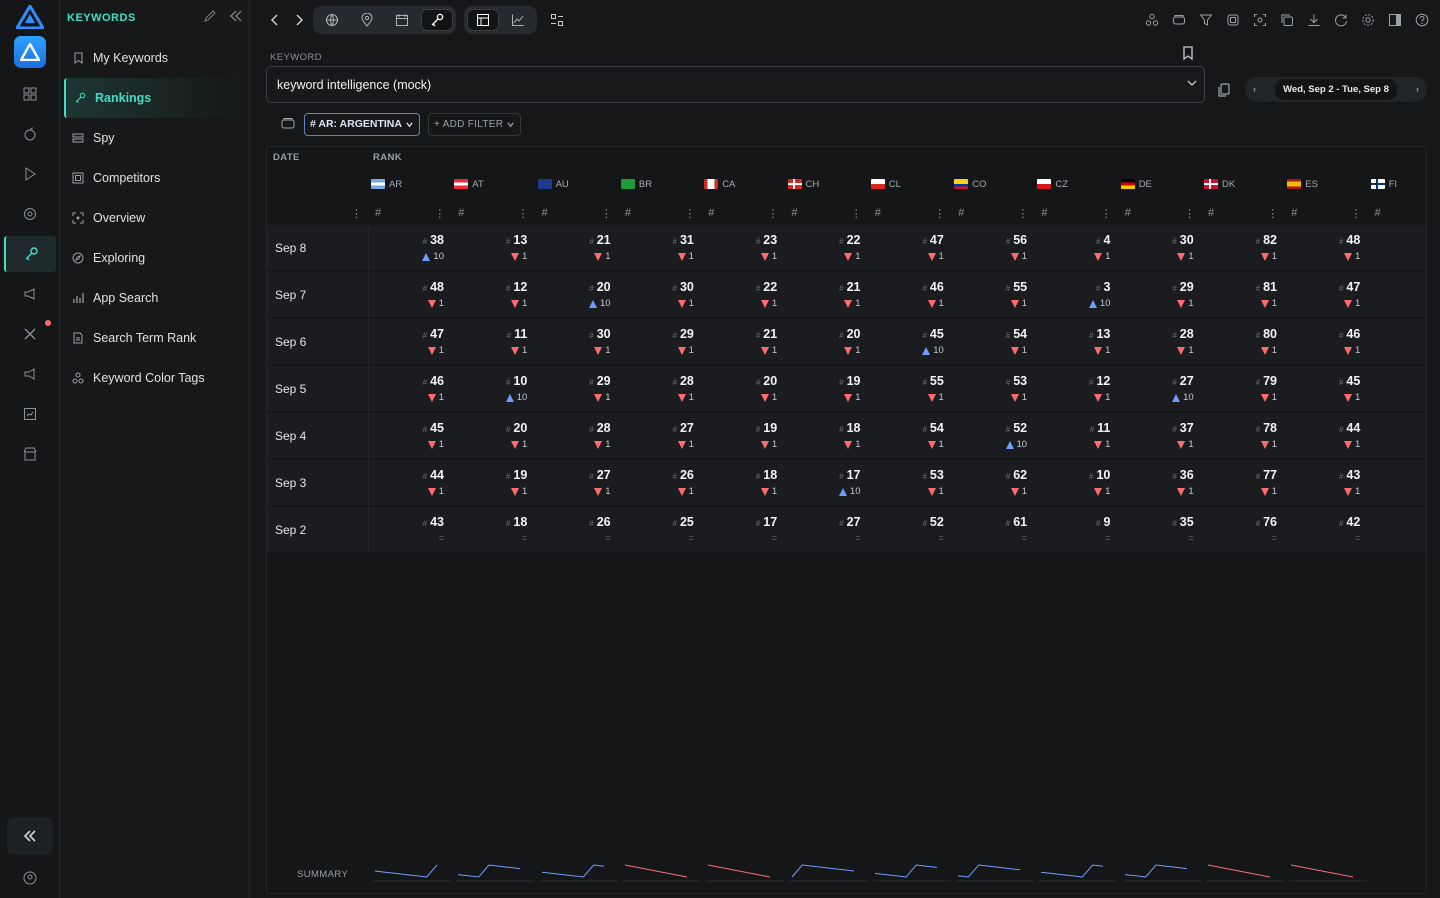  I want to click on rank-cell: #10 1, so click(1076, 483).